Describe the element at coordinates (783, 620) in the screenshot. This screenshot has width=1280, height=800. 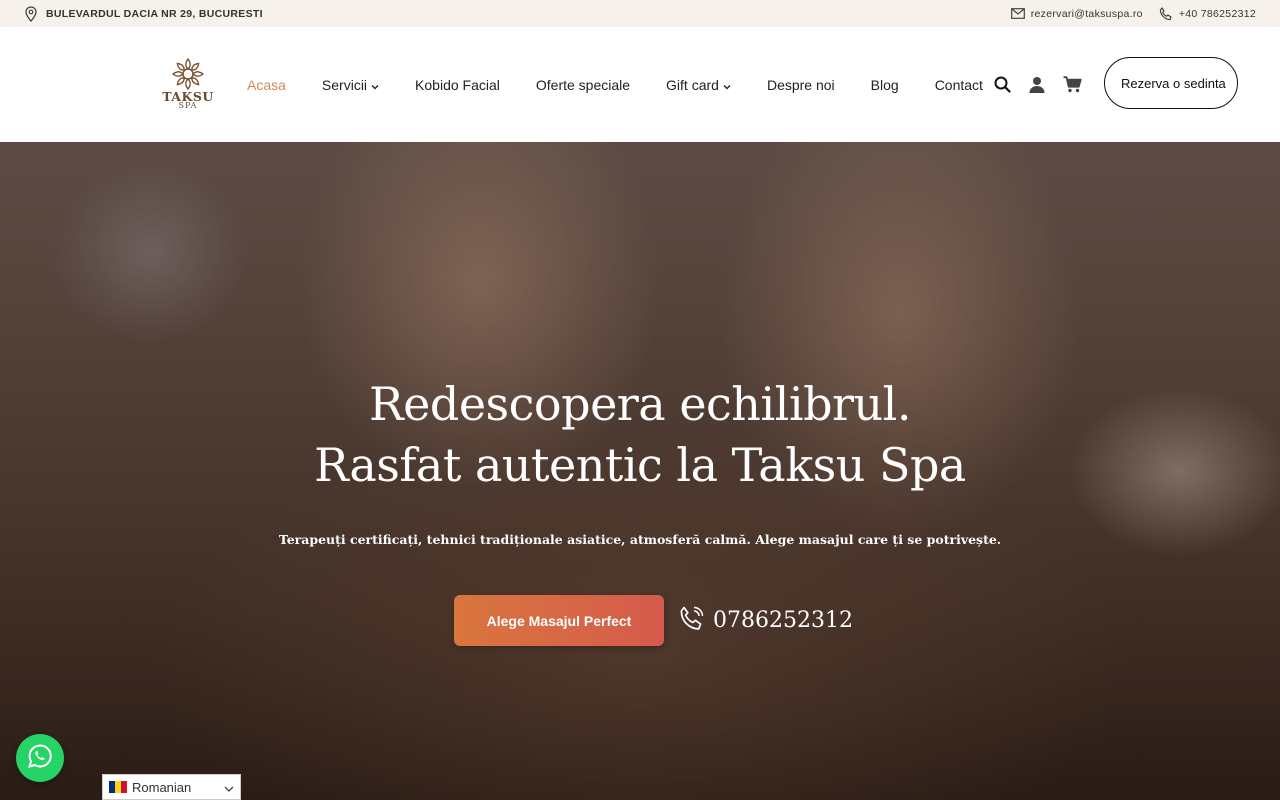
I see `hero-phone-number: 0786252312` at that location.